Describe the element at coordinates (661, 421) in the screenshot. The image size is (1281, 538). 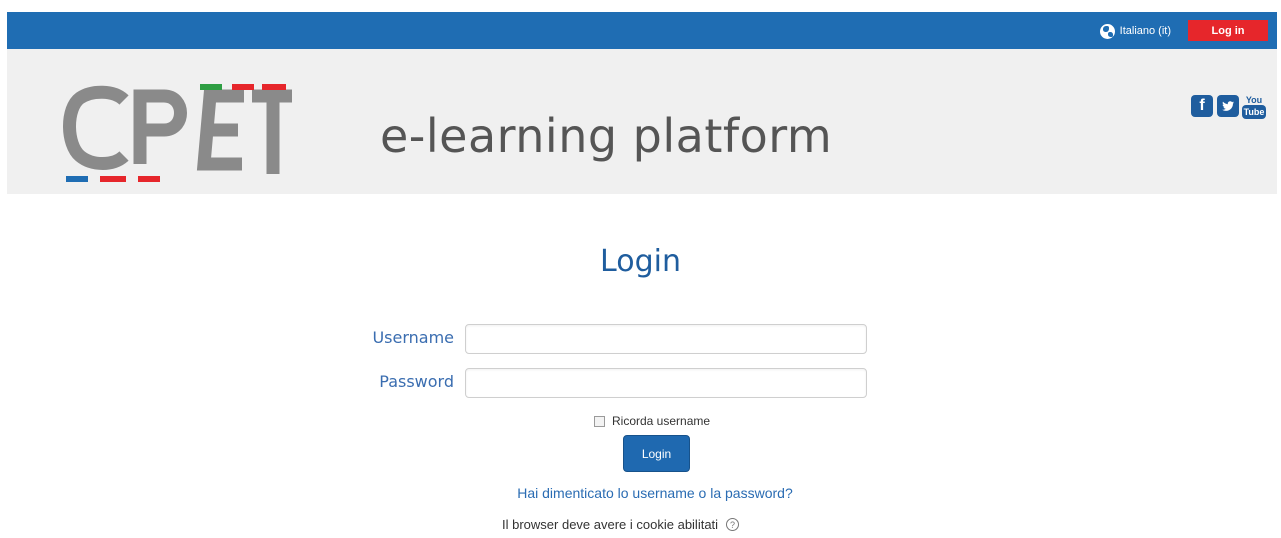
I see `remember-label: Ricorda username` at that location.